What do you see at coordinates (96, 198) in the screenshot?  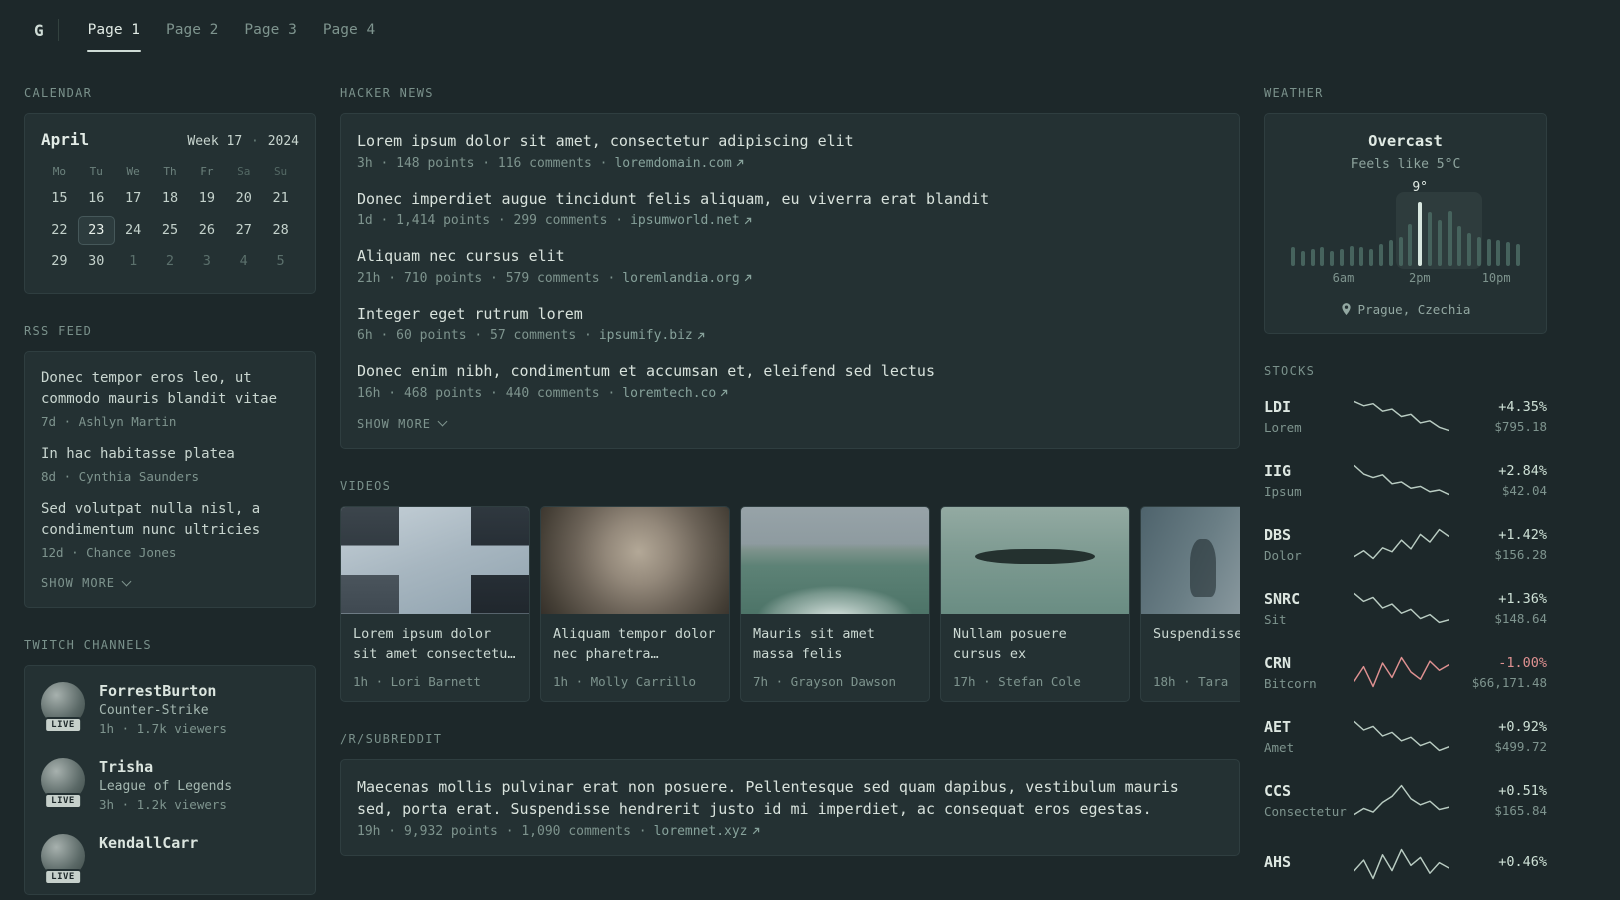 I see `calendar-day: 16` at bounding box center [96, 198].